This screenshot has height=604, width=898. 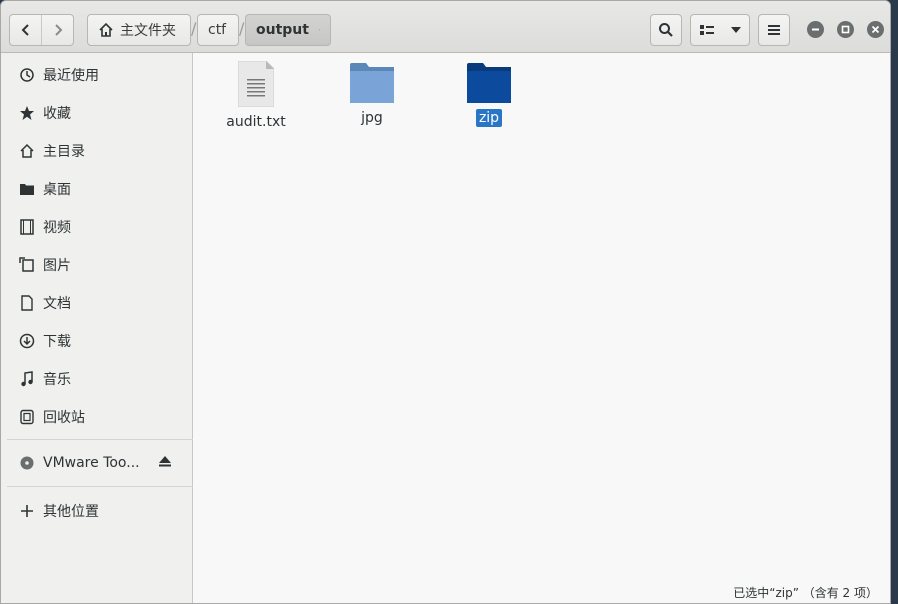 I want to click on sidebar-item-desktop: 桌面, so click(x=96, y=189).